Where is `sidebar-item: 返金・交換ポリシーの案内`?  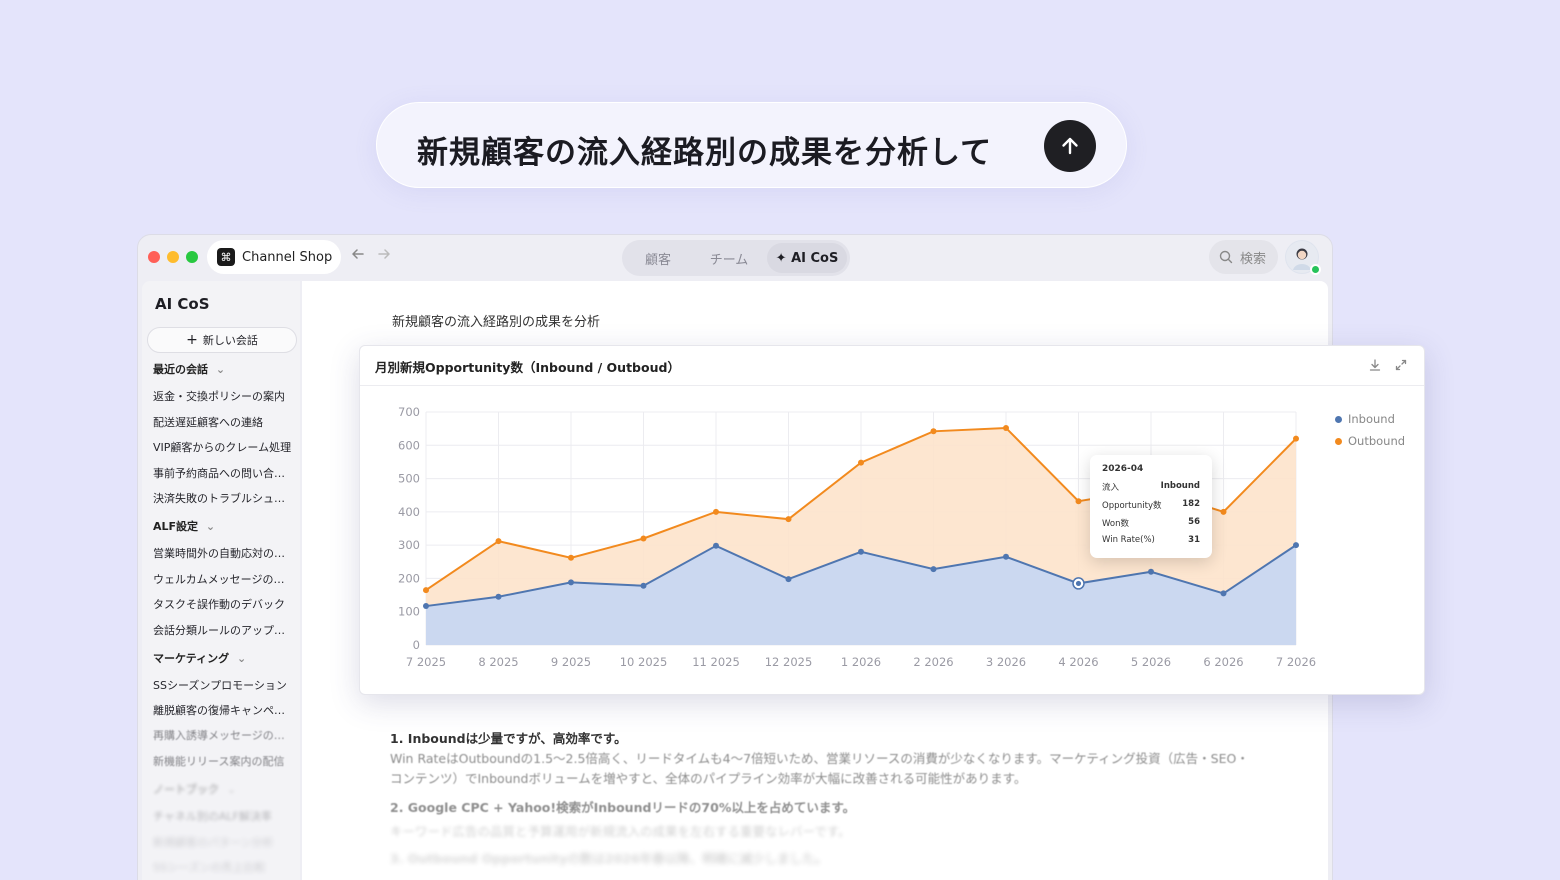
sidebar-item: 返金・交換ポリシーの案内 is located at coordinates (223, 396).